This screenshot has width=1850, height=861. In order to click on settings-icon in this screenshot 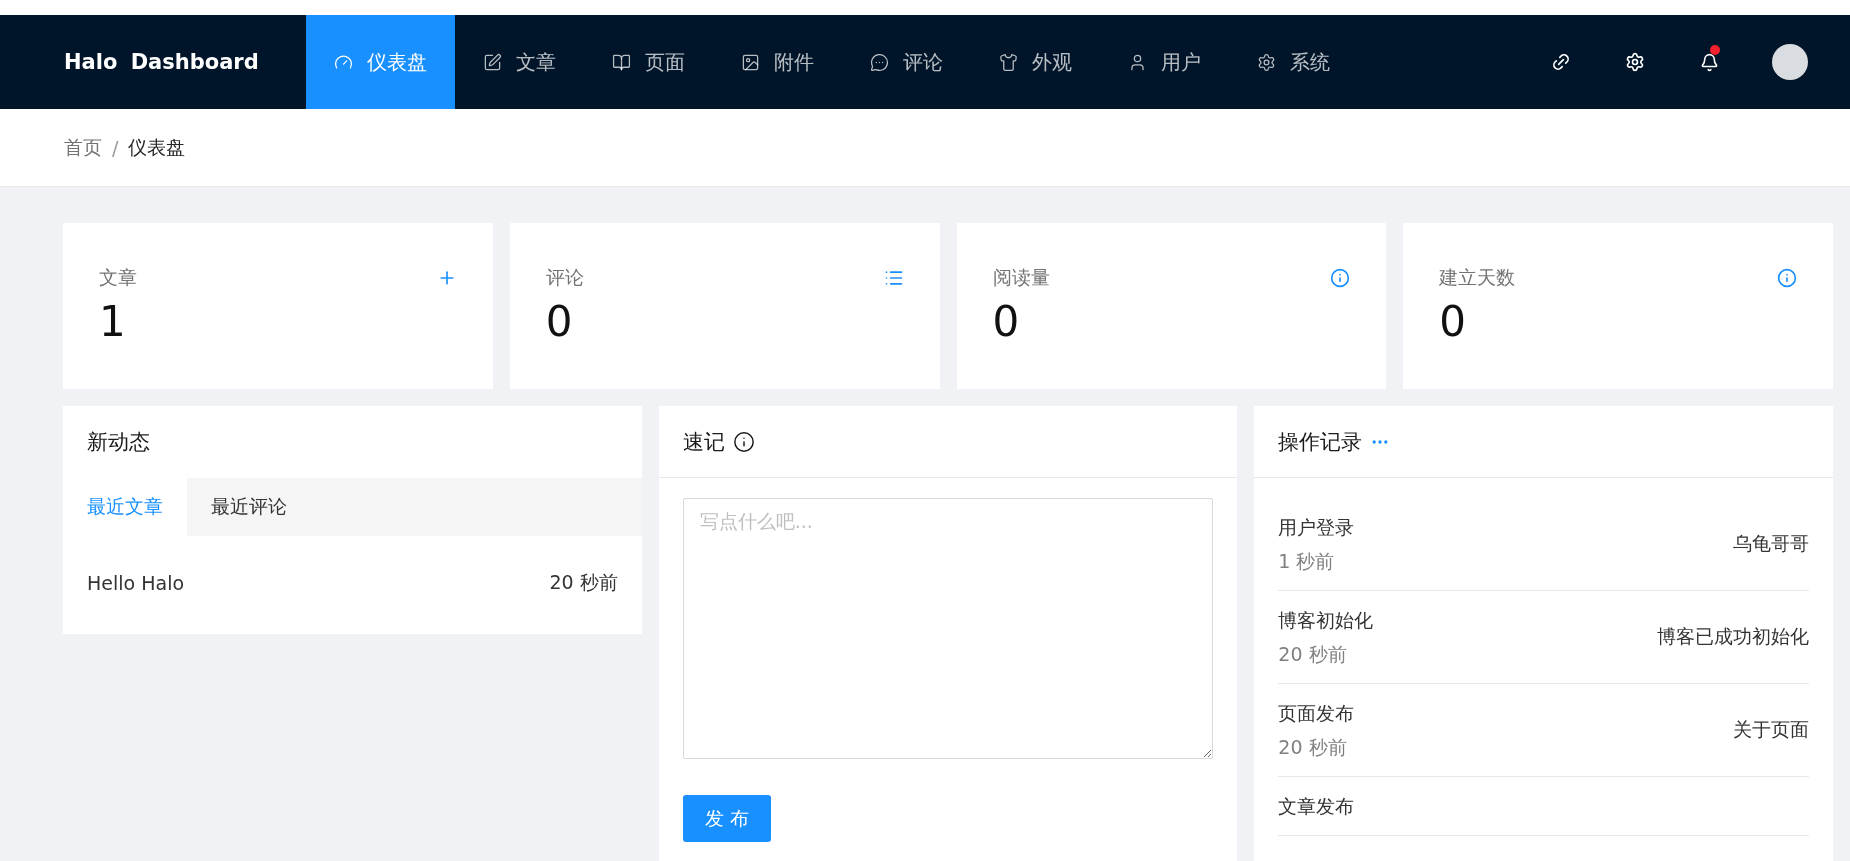, I will do `click(1266, 62)`.